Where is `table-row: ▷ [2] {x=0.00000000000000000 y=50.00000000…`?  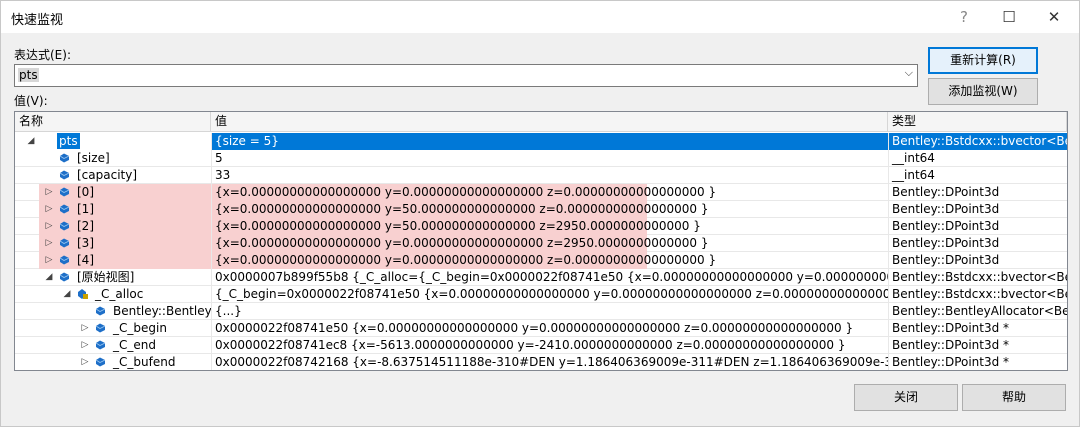
table-row: ▷ [2] {x=0.00000000000000000 y=50.00000000… is located at coordinates (541, 226).